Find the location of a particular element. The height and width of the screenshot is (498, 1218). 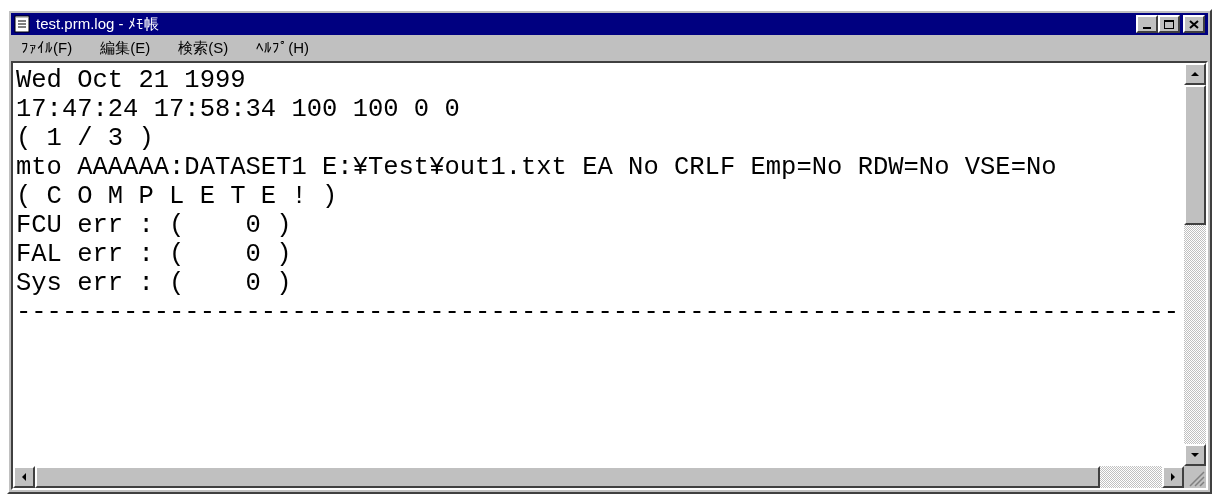

scroll-left-button is located at coordinates (24, 477).